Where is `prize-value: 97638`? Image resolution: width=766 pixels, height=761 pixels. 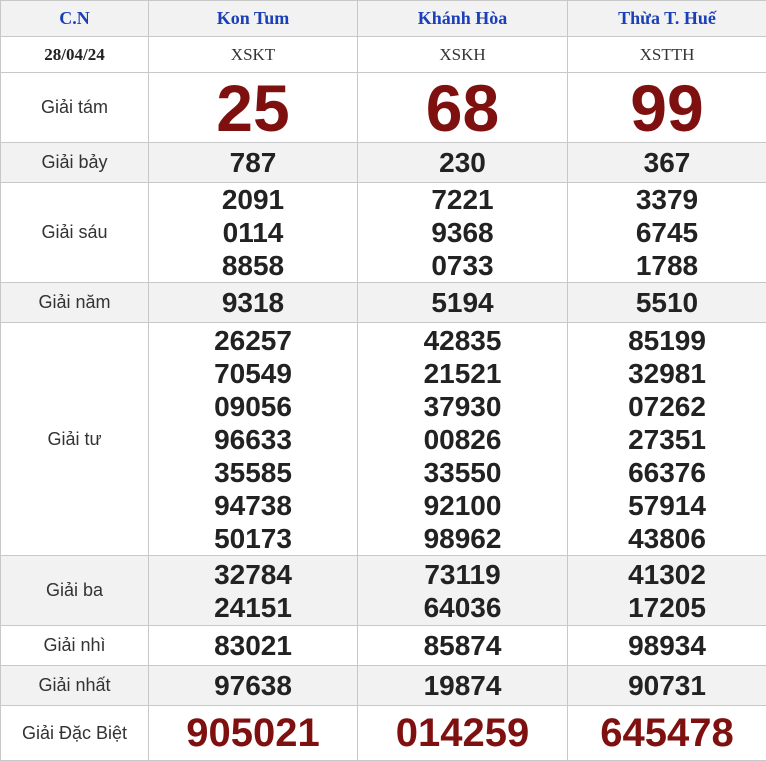 prize-value: 97638 is located at coordinates (253, 686).